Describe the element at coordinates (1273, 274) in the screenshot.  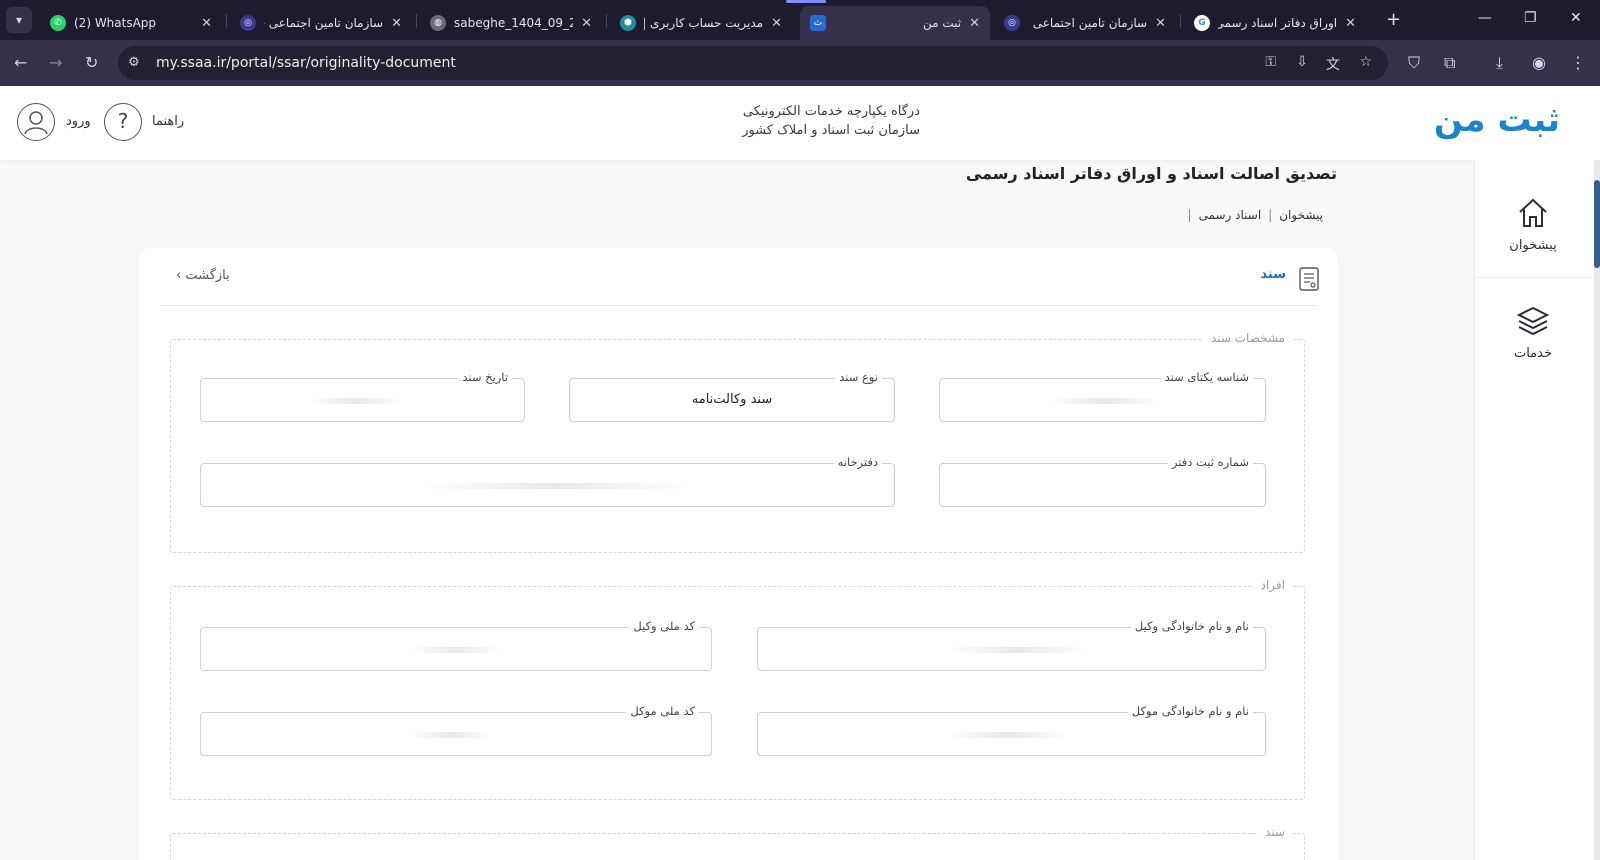
I see `card-title: سند` at that location.